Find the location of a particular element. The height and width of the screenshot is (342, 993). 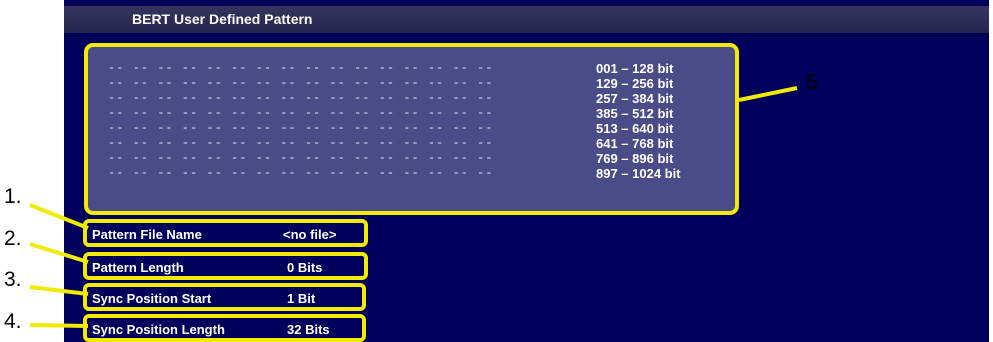

callout-marker-5: 5 is located at coordinates (812, 82).